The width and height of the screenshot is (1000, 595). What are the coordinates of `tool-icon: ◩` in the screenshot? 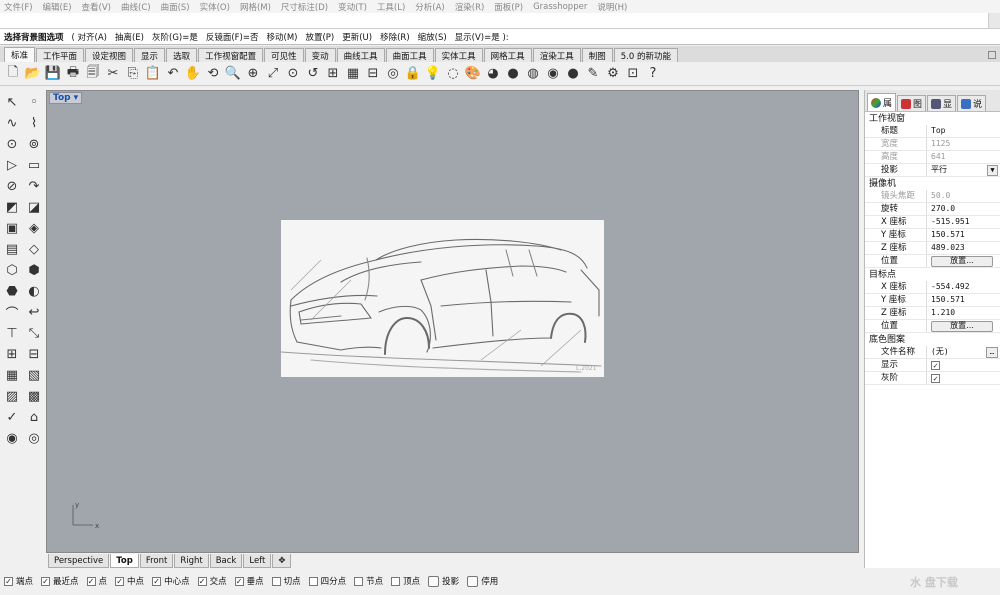 It's located at (12, 207).